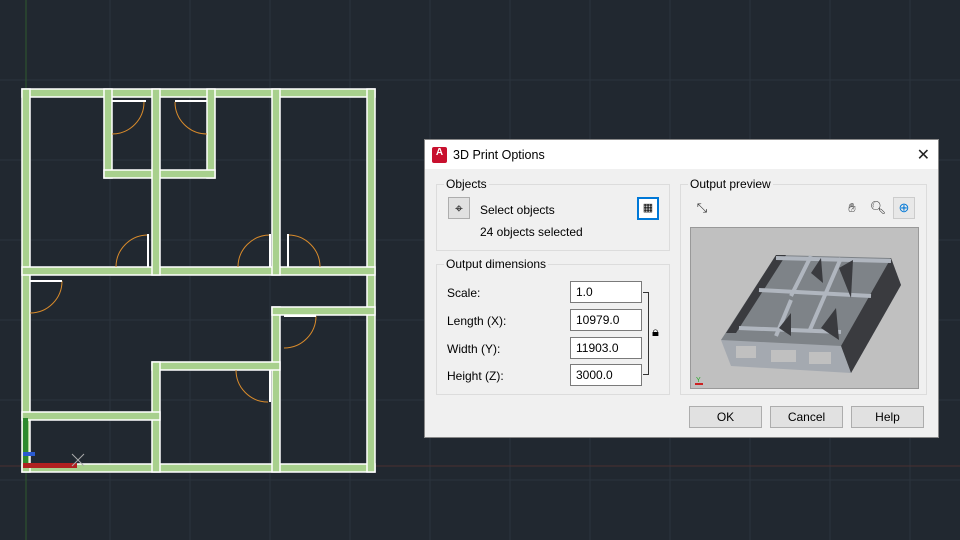 The height and width of the screenshot is (540, 960). Describe the element at coordinates (496, 264) in the screenshot. I see `output-dimensions-label: Output dimensions` at that location.